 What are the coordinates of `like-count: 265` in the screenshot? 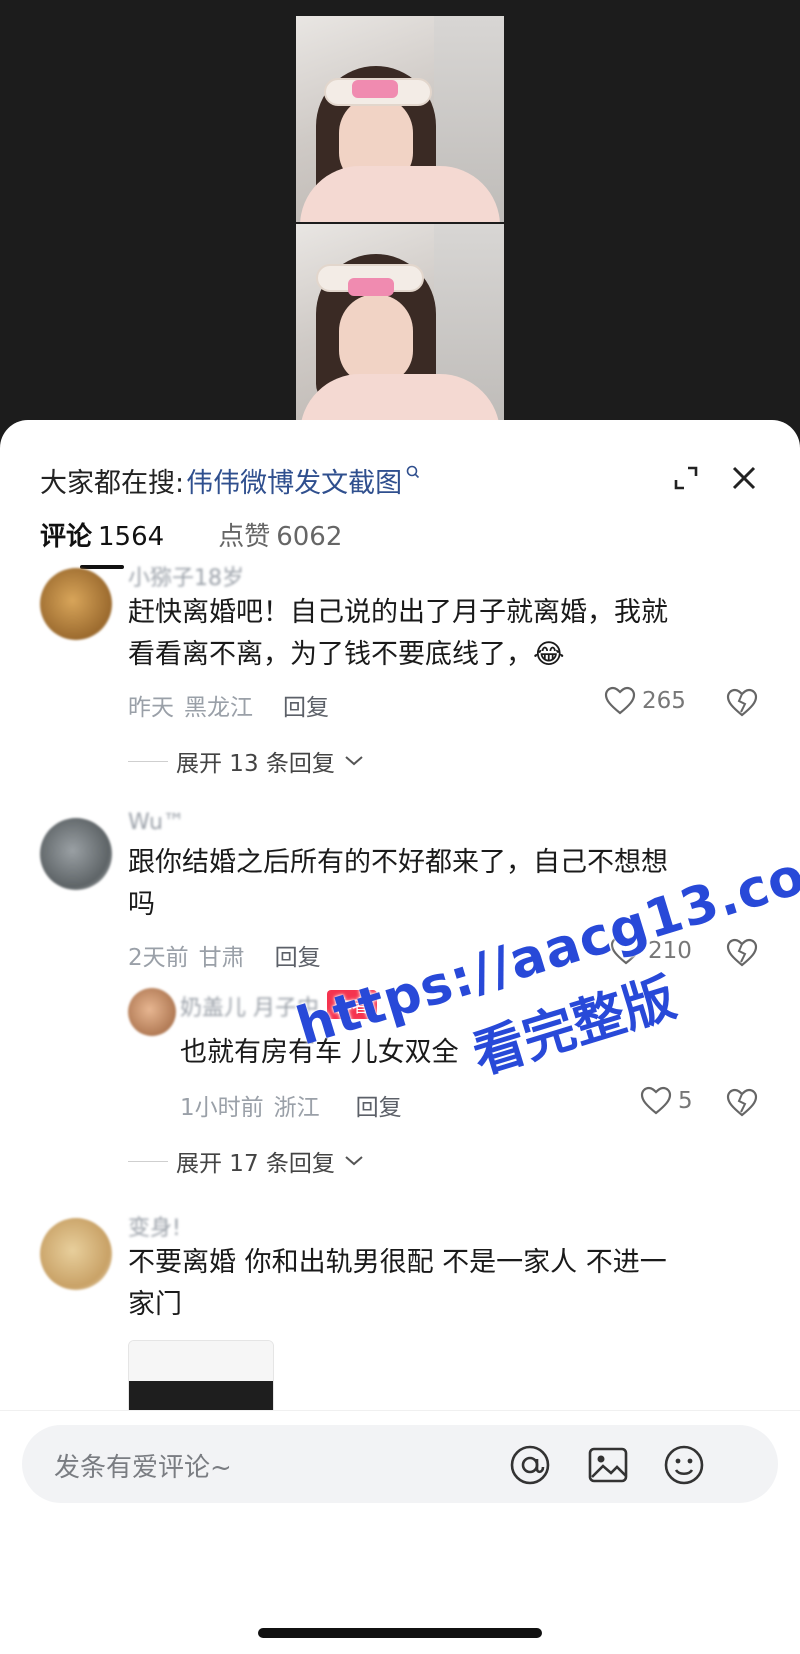 It's located at (664, 701).